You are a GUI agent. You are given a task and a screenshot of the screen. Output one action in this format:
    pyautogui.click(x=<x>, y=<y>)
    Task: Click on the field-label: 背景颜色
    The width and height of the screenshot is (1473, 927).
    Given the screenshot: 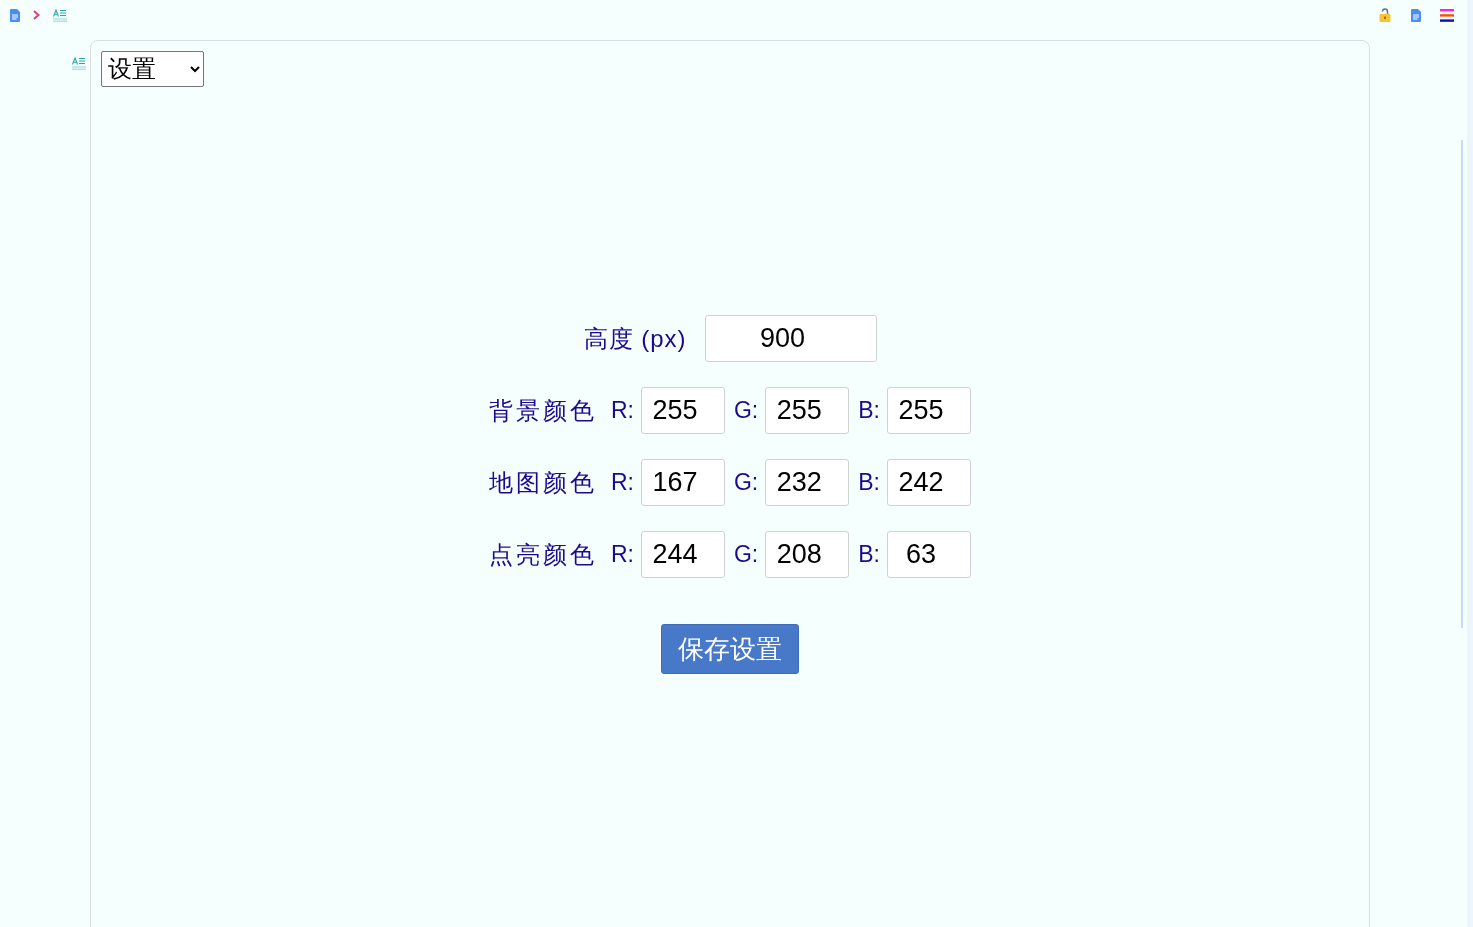 What is the action you would take?
    pyautogui.click(x=543, y=410)
    